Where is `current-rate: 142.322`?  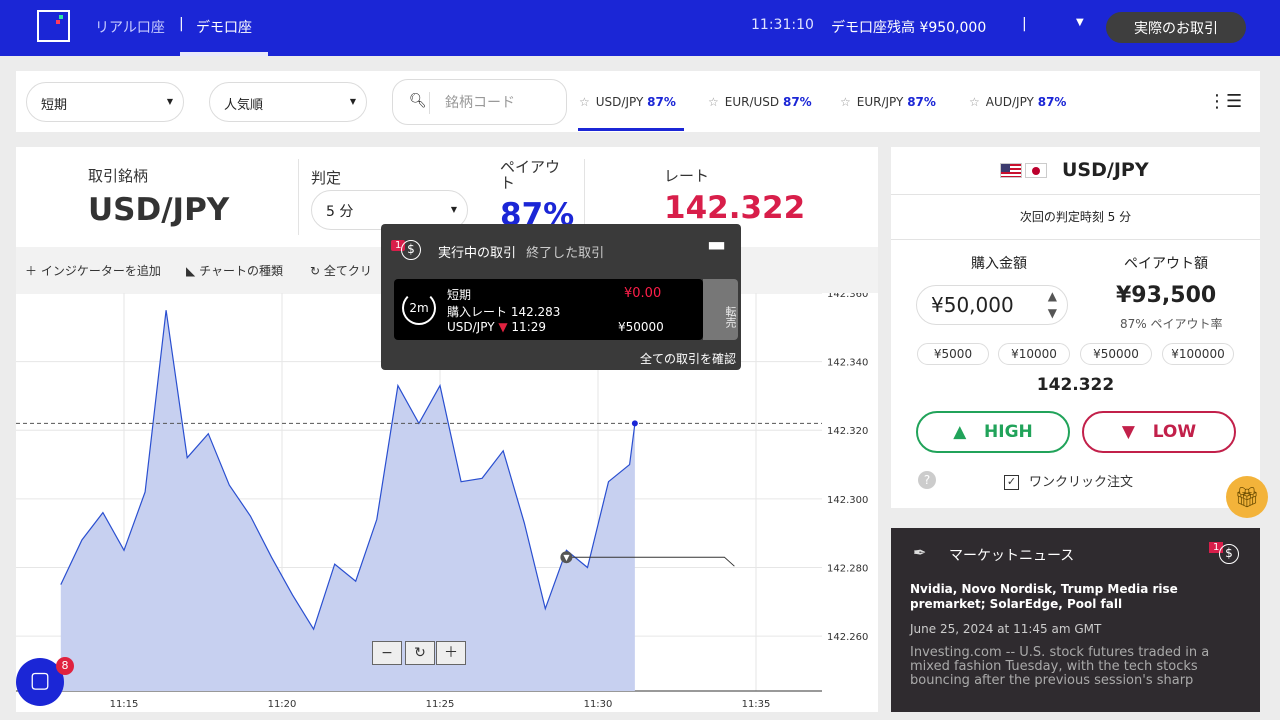 current-rate: 142.322 is located at coordinates (1075, 385).